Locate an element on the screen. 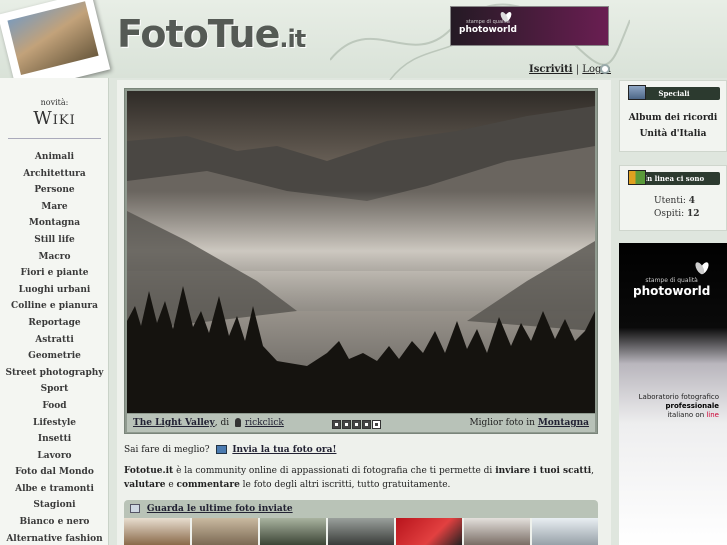  category-link: Macro is located at coordinates (54, 257).